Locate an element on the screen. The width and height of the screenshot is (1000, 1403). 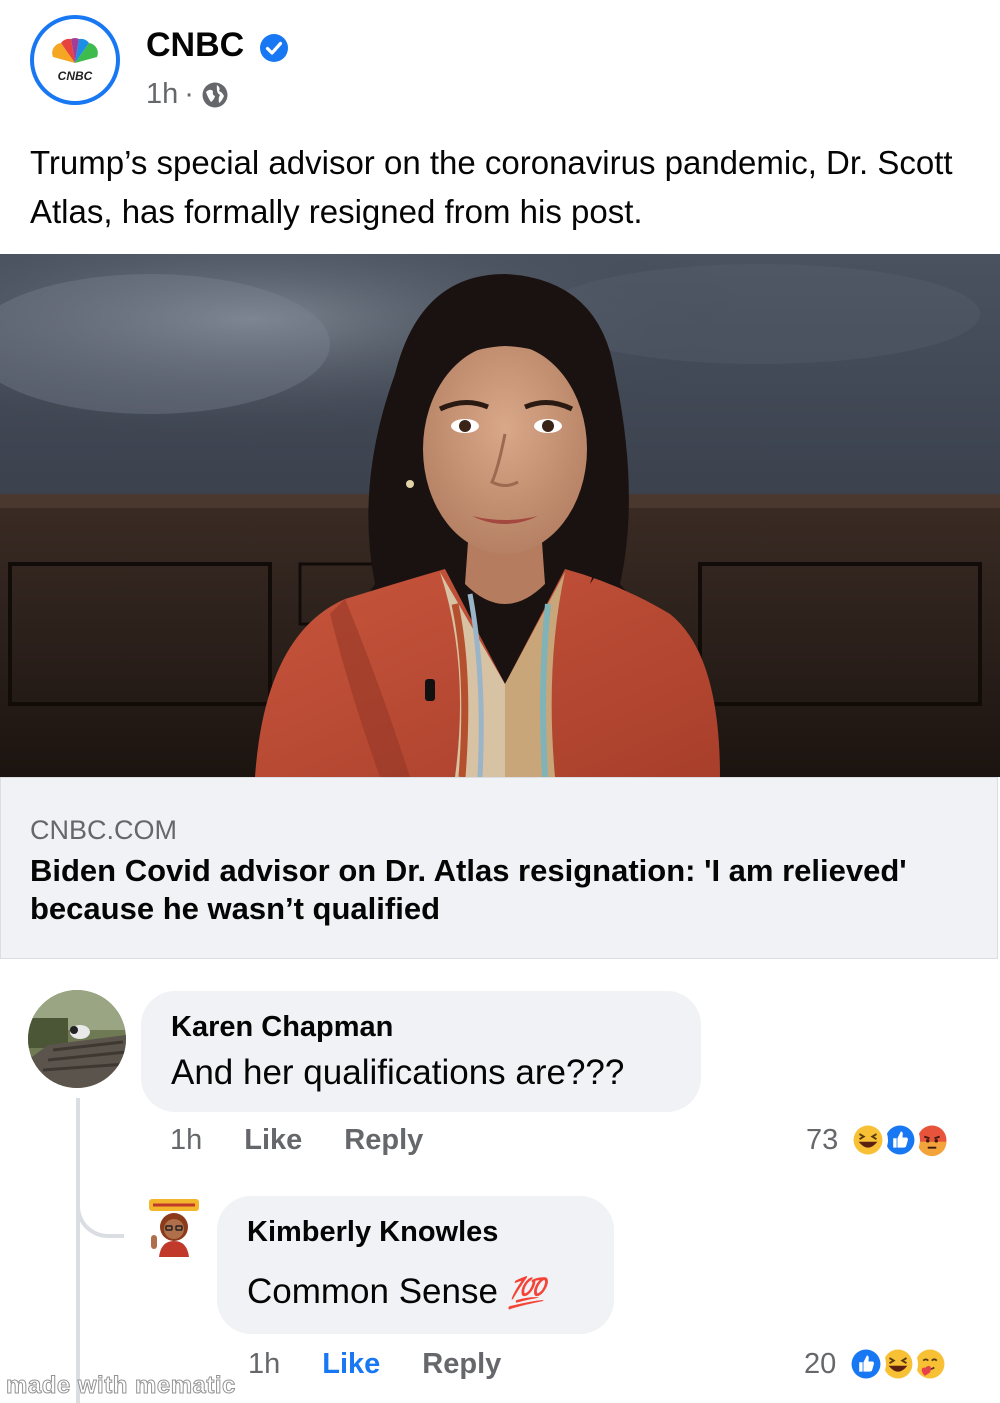
page-avatar: CNBC is located at coordinates (75, 60).